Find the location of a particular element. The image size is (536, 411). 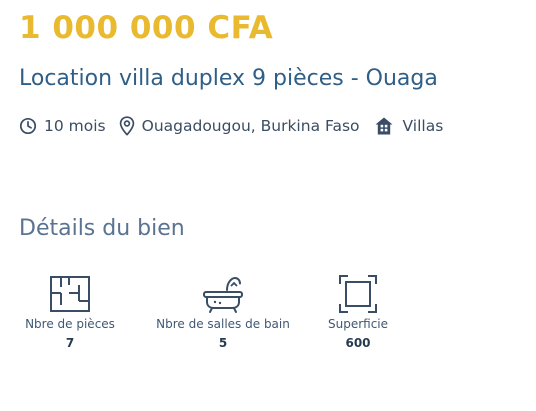

meta-location: Ouagadougou, Burkina Faso is located at coordinates (233, 126).